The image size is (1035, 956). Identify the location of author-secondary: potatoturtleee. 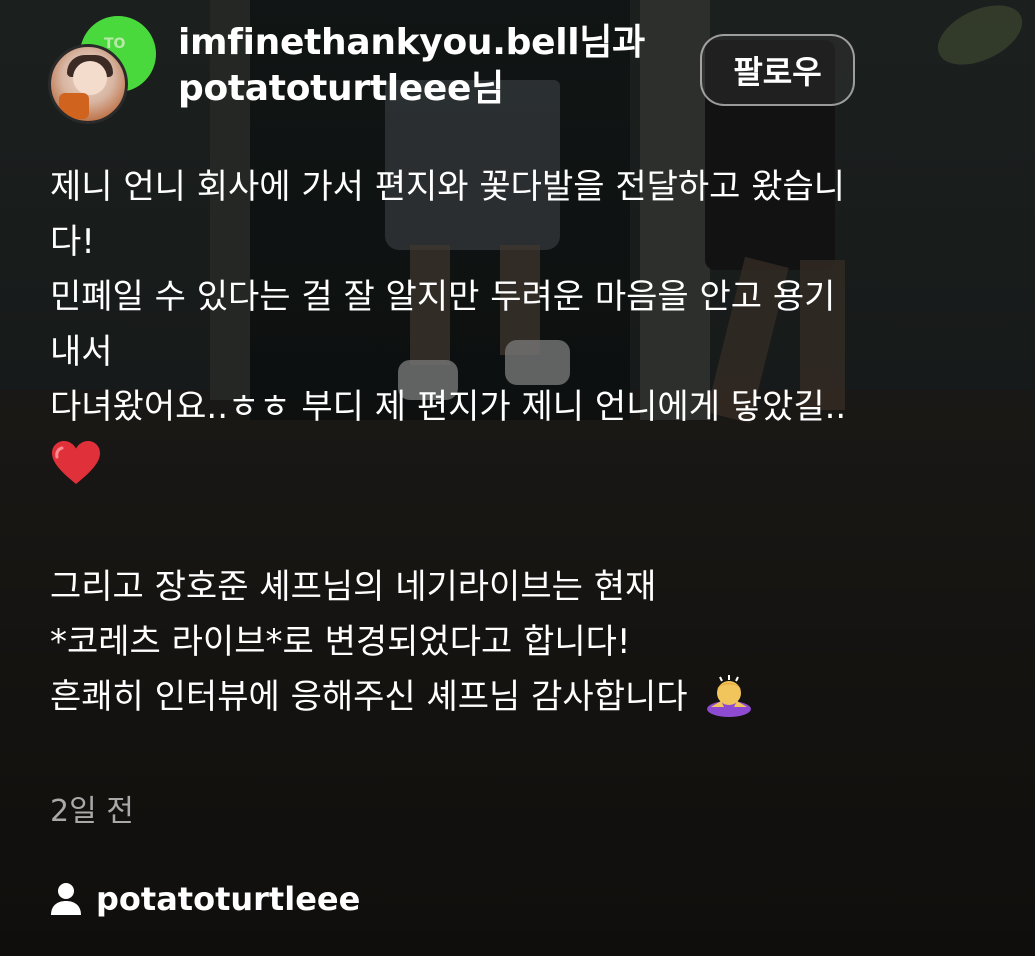
(324, 88).